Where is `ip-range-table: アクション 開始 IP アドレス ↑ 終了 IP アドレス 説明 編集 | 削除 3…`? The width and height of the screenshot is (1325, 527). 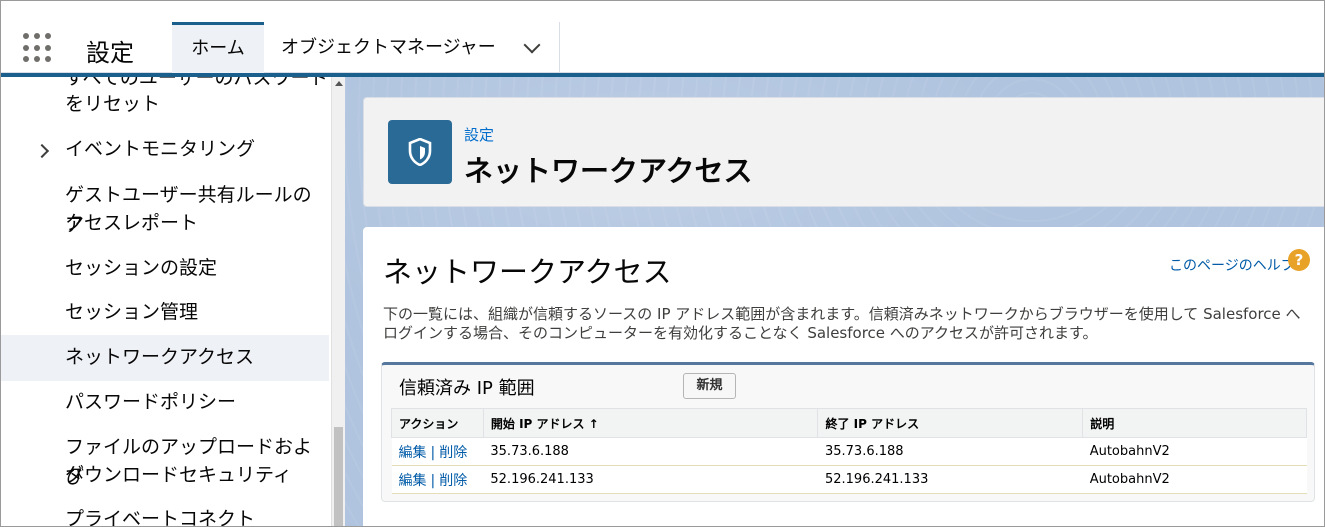
ip-range-table: アクション 開始 IP アドレス ↑ 終了 IP アドレス 説明 編集 | 削除 3… is located at coordinates (849, 451).